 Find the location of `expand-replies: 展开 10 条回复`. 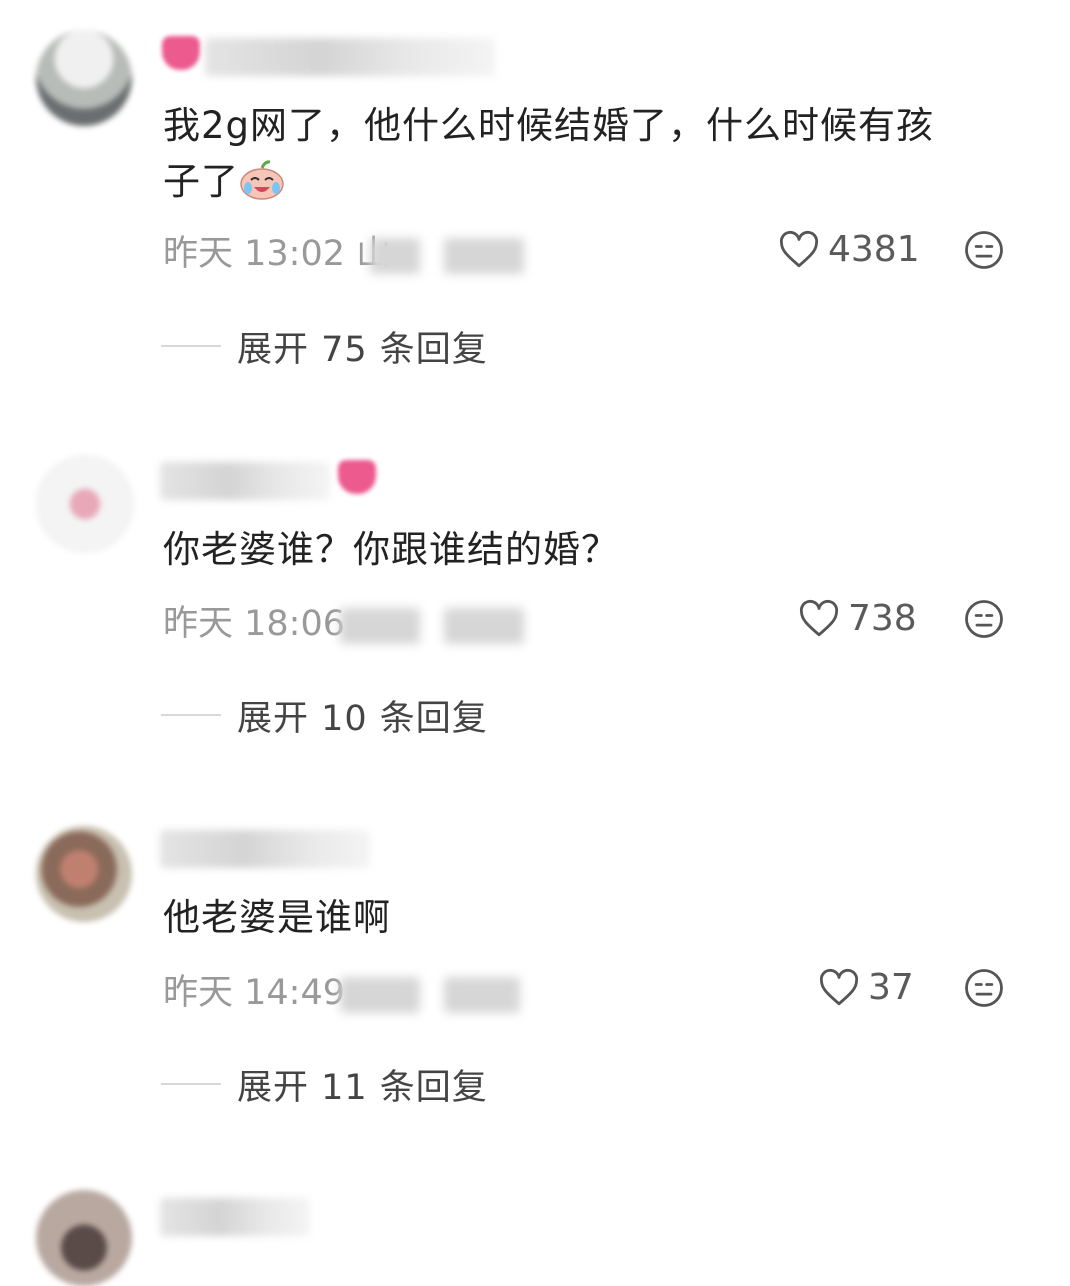

expand-replies: 展开 10 条回复 is located at coordinates (324, 716).